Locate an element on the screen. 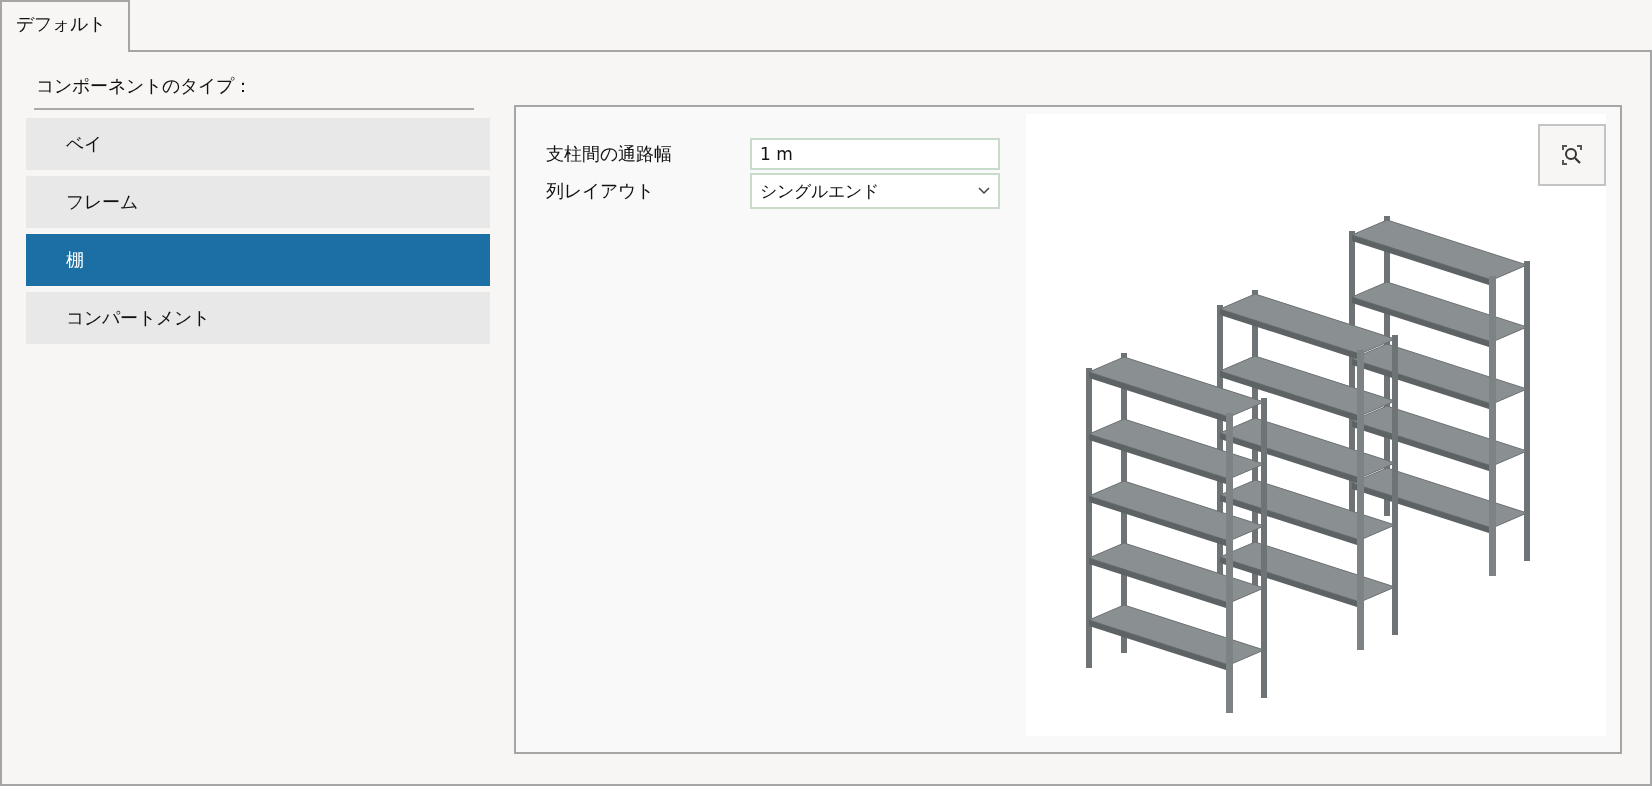 The height and width of the screenshot is (786, 1652). tab: デフォルト is located at coordinates (65, 26).